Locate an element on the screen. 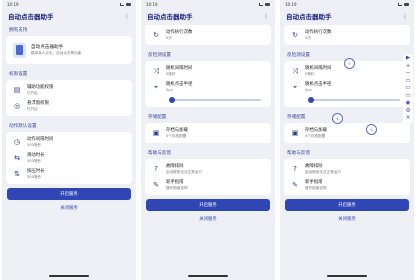 The height and width of the screenshot is (280, 420). anti-item-random-interval: ⤨ 随机间隔时间 0毫秒 is located at coordinates (208, 71).